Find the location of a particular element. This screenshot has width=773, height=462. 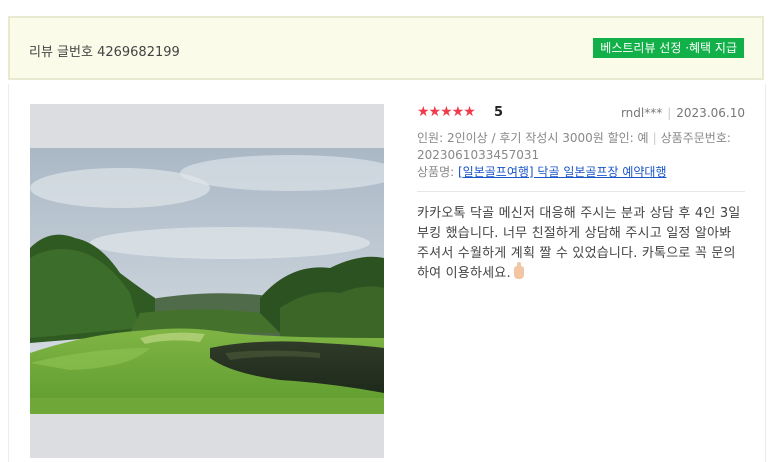

writer-id: rndl*** is located at coordinates (641, 113).